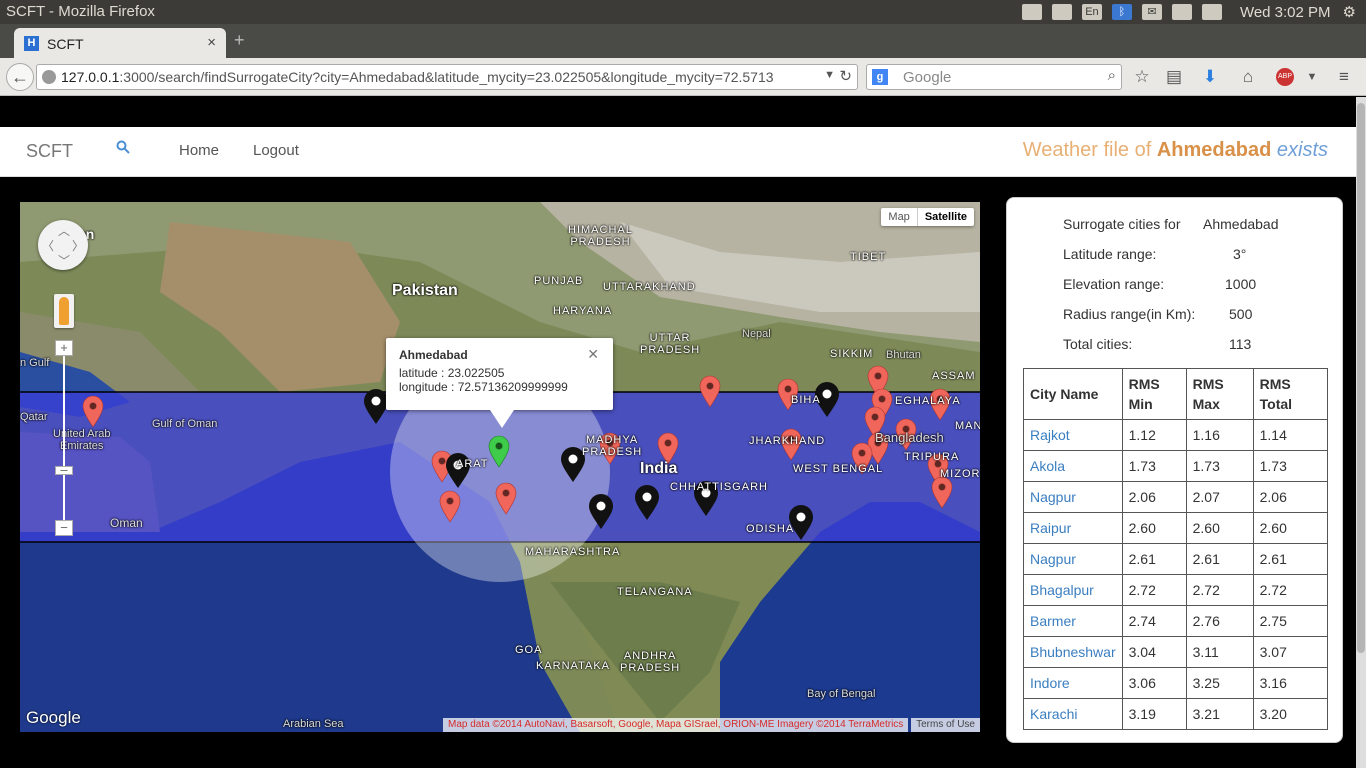  Describe the element at coordinates (1121, 12) in the screenshot. I see `bluetooth-icon: ᛒ` at that location.